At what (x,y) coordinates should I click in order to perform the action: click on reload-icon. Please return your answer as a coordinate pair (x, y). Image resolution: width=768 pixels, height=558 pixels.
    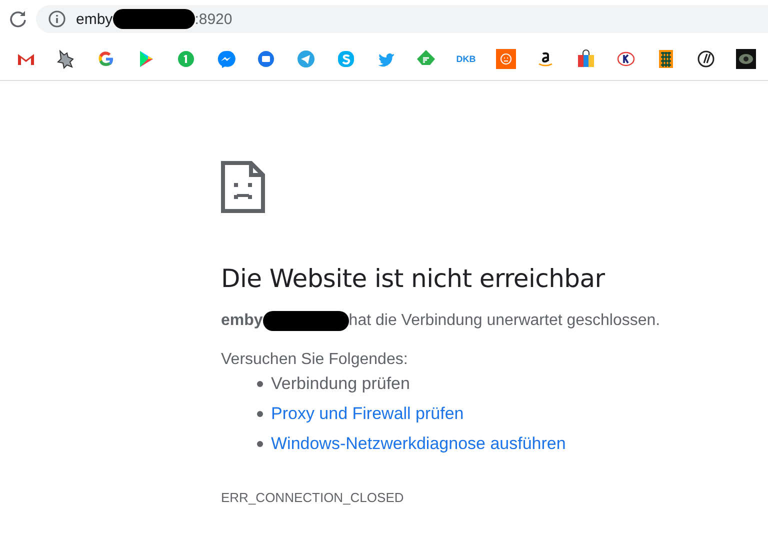
    Looking at the image, I should click on (18, 19).